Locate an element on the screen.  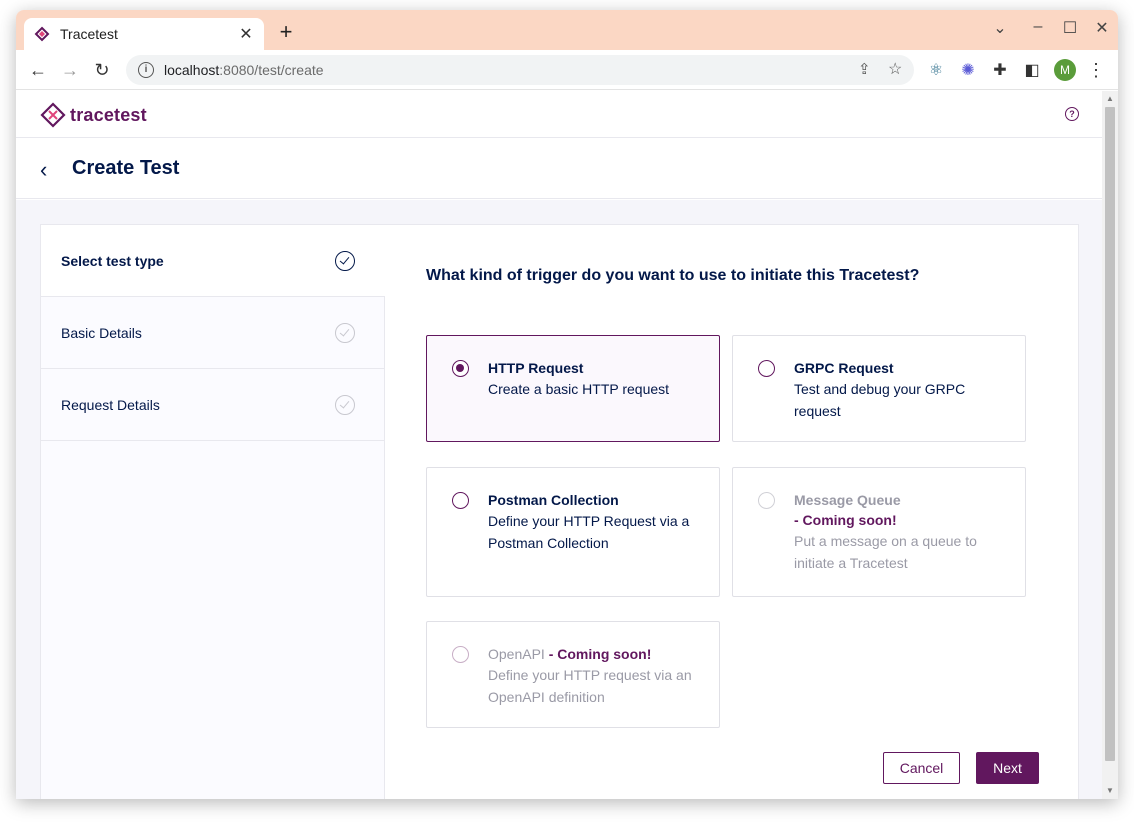
option-title: OpenAPI - Coming soon! is located at coordinates (593, 654).